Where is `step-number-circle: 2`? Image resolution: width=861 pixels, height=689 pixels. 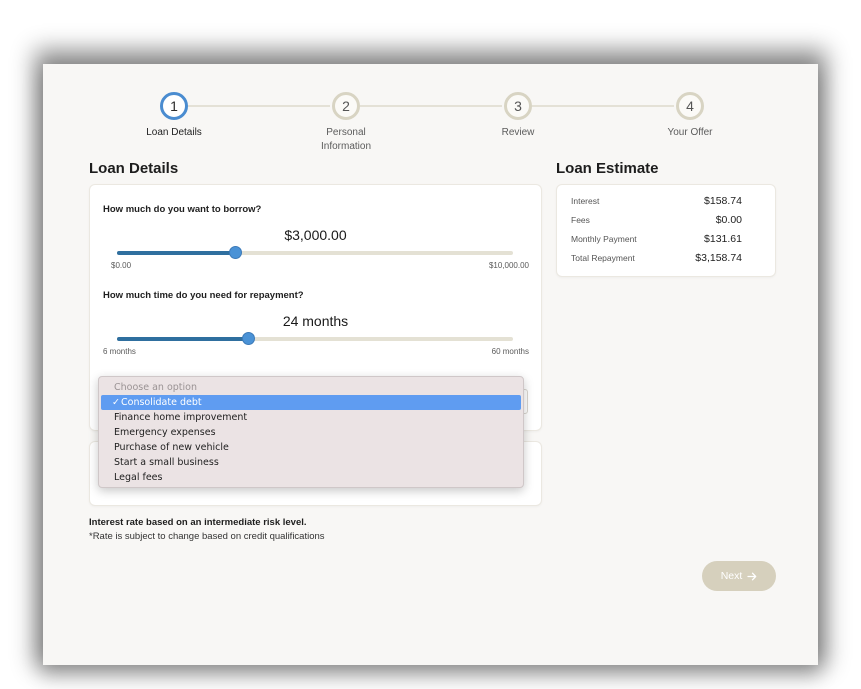 step-number-circle: 2 is located at coordinates (346, 106).